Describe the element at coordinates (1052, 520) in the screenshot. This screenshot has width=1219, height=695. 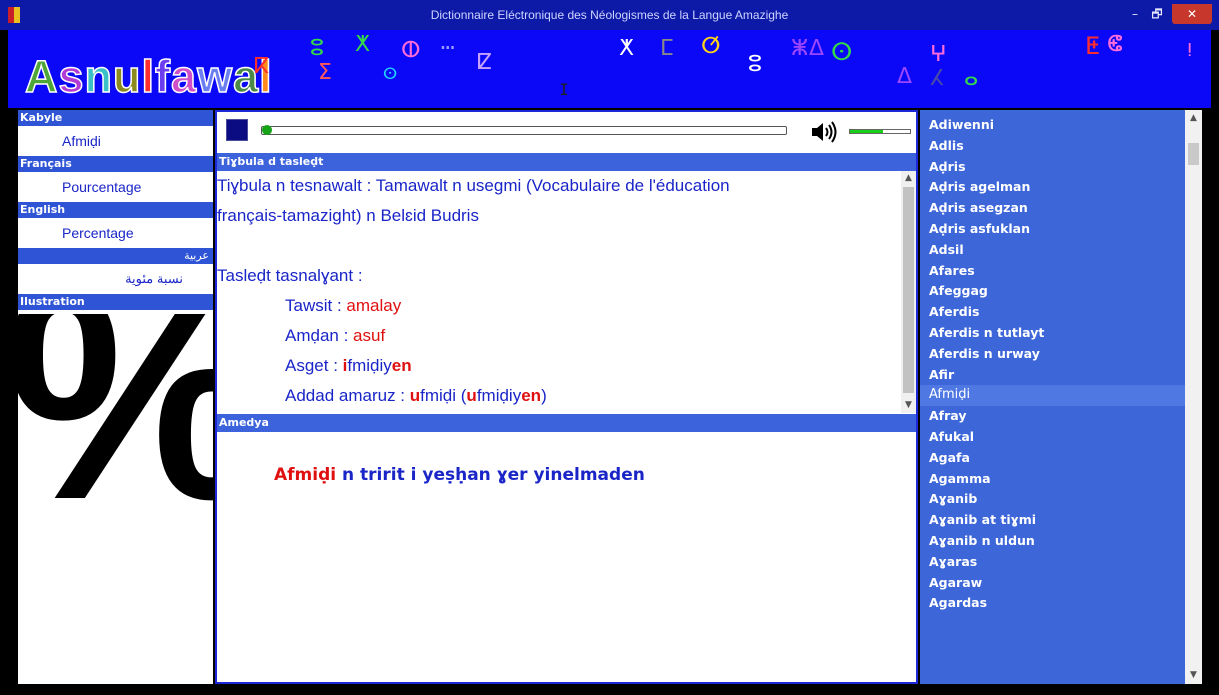
I see `word-list-item: Aɣanib at tiɣmi` at that location.